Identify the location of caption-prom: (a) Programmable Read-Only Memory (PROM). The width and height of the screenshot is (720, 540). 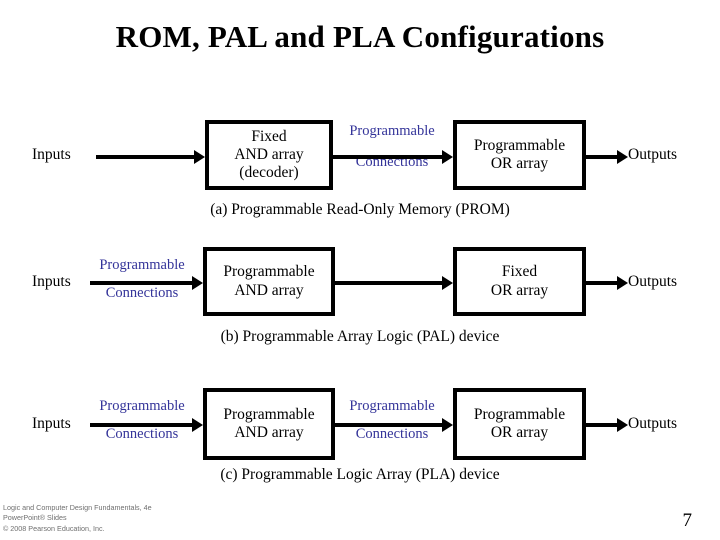
(360, 209).